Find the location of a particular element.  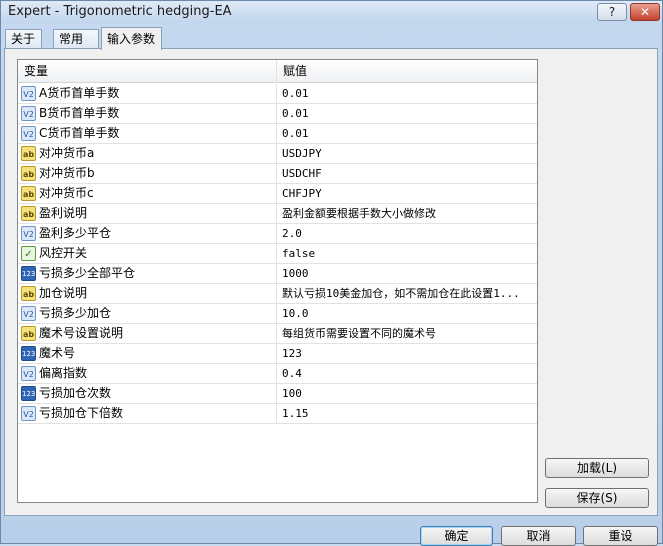

parameter-row: V2 偏离指数 0.4 is located at coordinates (277, 374).